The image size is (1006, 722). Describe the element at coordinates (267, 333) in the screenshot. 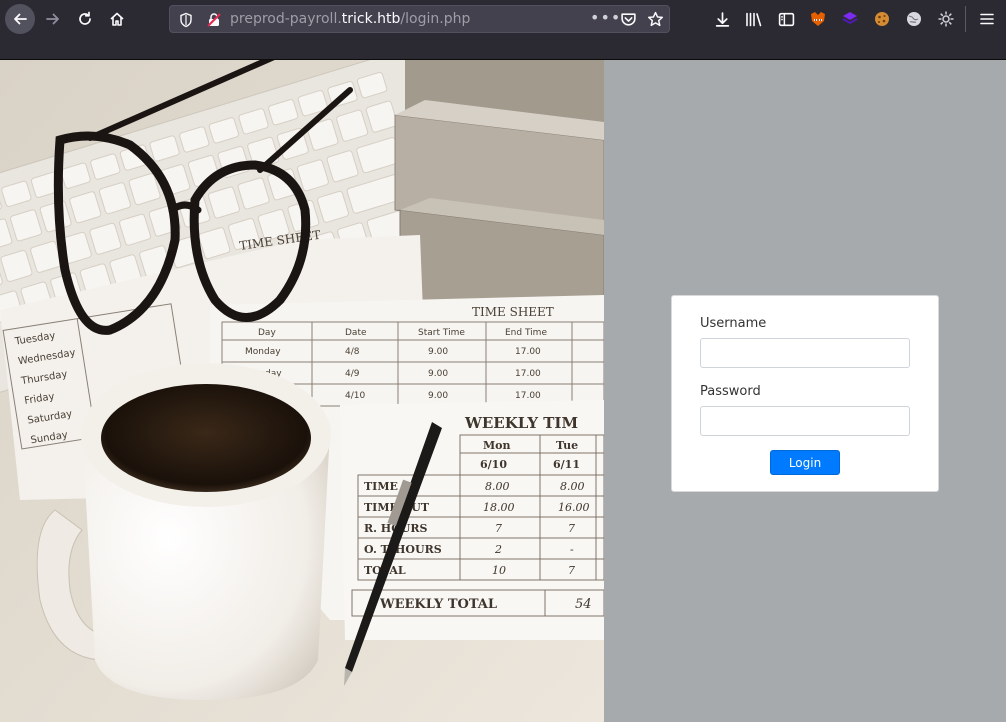

I see `svg-text: Day` at that location.